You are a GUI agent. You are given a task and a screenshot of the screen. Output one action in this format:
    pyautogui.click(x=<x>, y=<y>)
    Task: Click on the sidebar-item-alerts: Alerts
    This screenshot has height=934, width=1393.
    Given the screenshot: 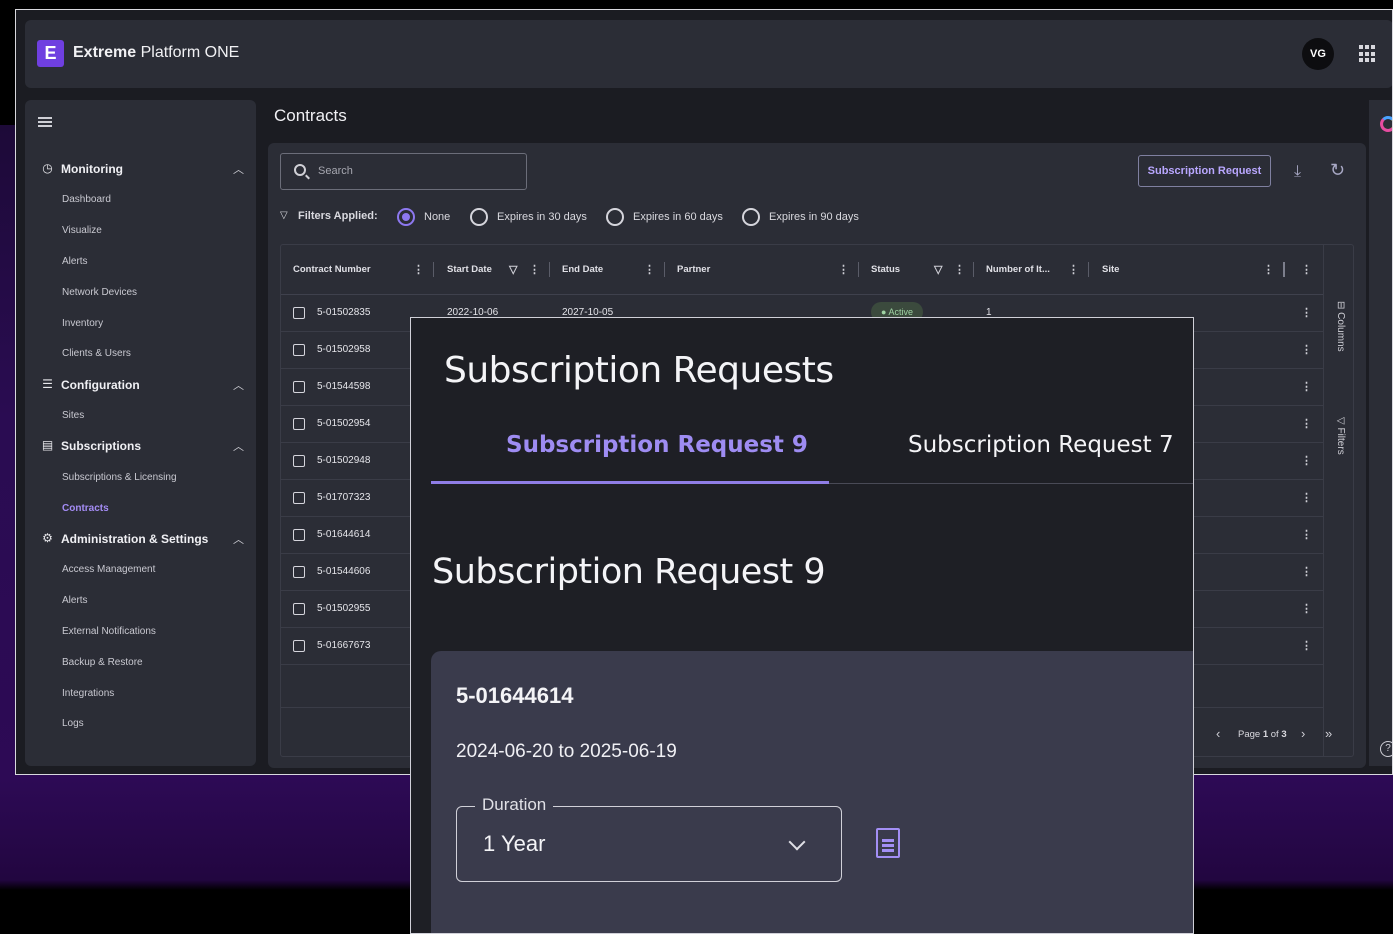 What is the action you would take?
    pyautogui.click(x=75, y=261)
    